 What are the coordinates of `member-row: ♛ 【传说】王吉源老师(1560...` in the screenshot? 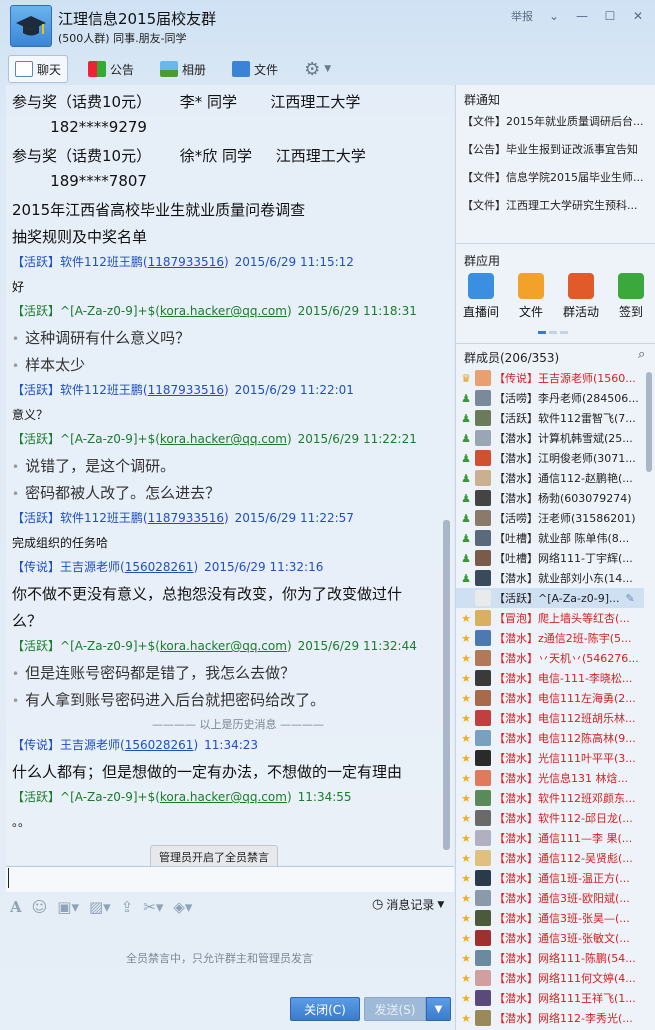 It's located at (550, 378).